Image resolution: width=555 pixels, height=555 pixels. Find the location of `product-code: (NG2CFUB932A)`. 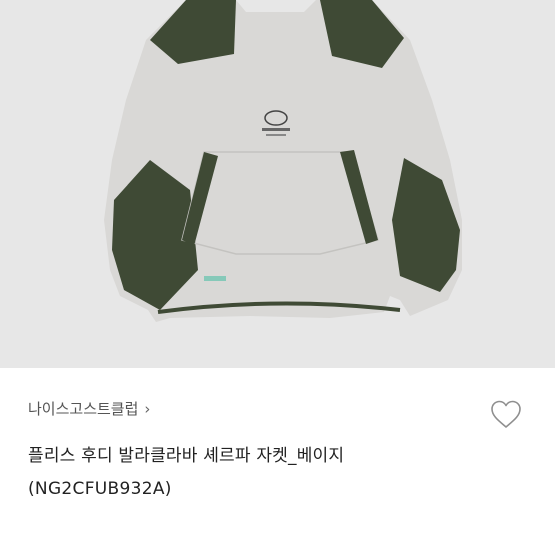

product-code: (NG2CFUB932A) is located at coordinates (100, 489).